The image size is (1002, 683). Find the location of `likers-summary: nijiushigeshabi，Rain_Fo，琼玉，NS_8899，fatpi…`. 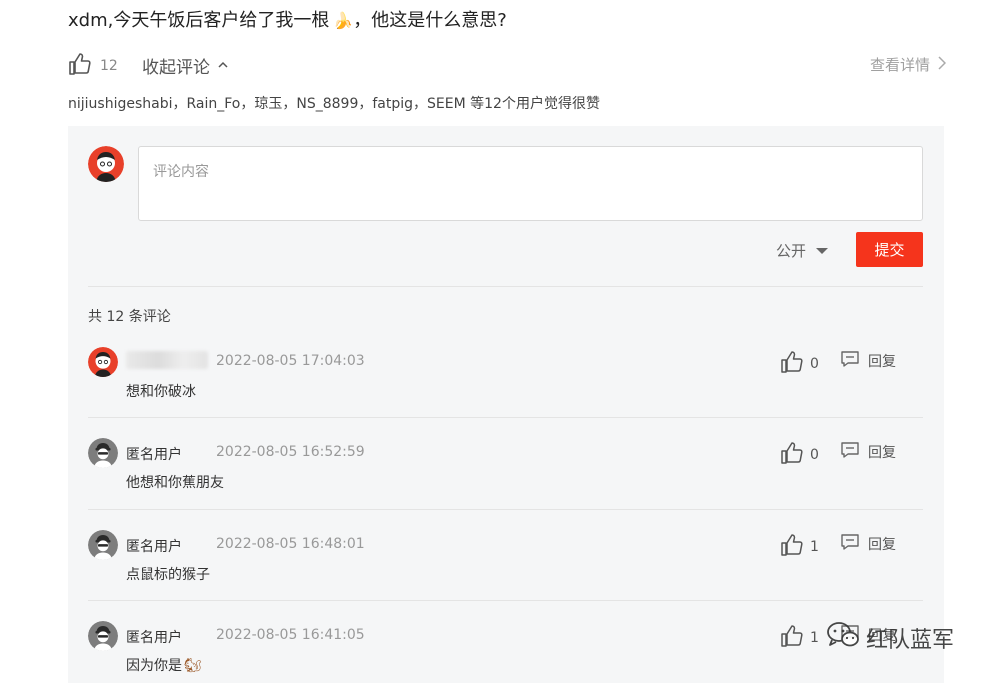

likers-summary: nijiushigeshabi，Rain_Fo，琼玉，NS_8899，fatpi… is located at coordinates (334, 104).